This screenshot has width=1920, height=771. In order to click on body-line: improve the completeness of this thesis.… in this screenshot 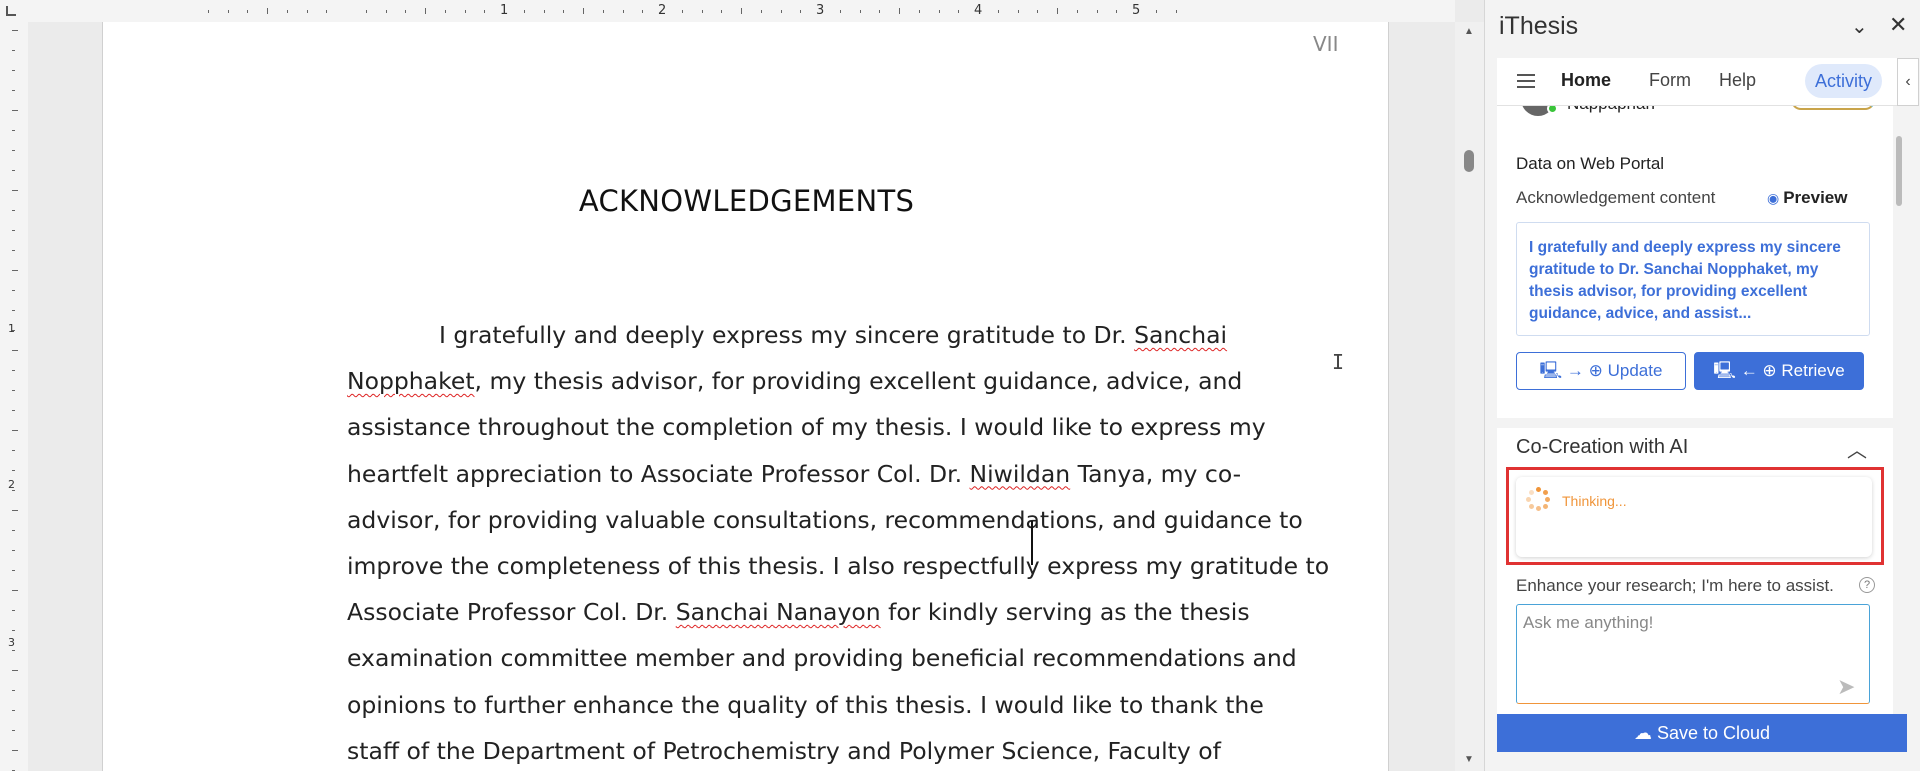, I will do `click(838, 566)`.